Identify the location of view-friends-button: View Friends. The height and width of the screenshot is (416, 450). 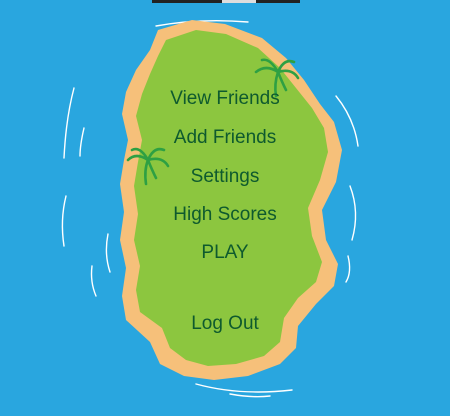
(225, 99).